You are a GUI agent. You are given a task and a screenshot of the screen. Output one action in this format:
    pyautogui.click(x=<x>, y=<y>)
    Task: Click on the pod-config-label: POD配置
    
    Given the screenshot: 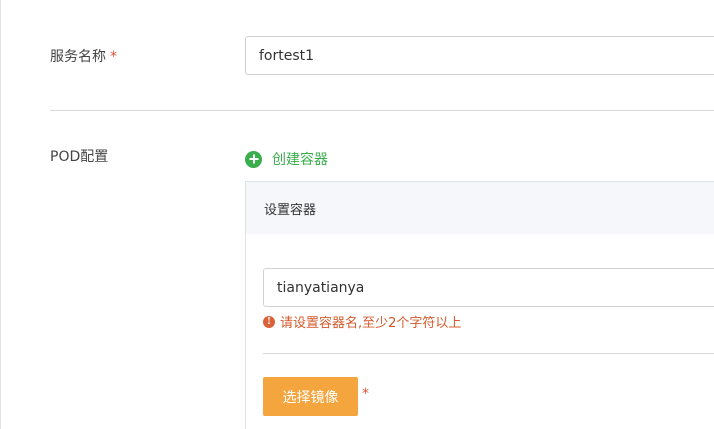 What is the action you would take?
    pyautogui.click(x=79, y=157)
    